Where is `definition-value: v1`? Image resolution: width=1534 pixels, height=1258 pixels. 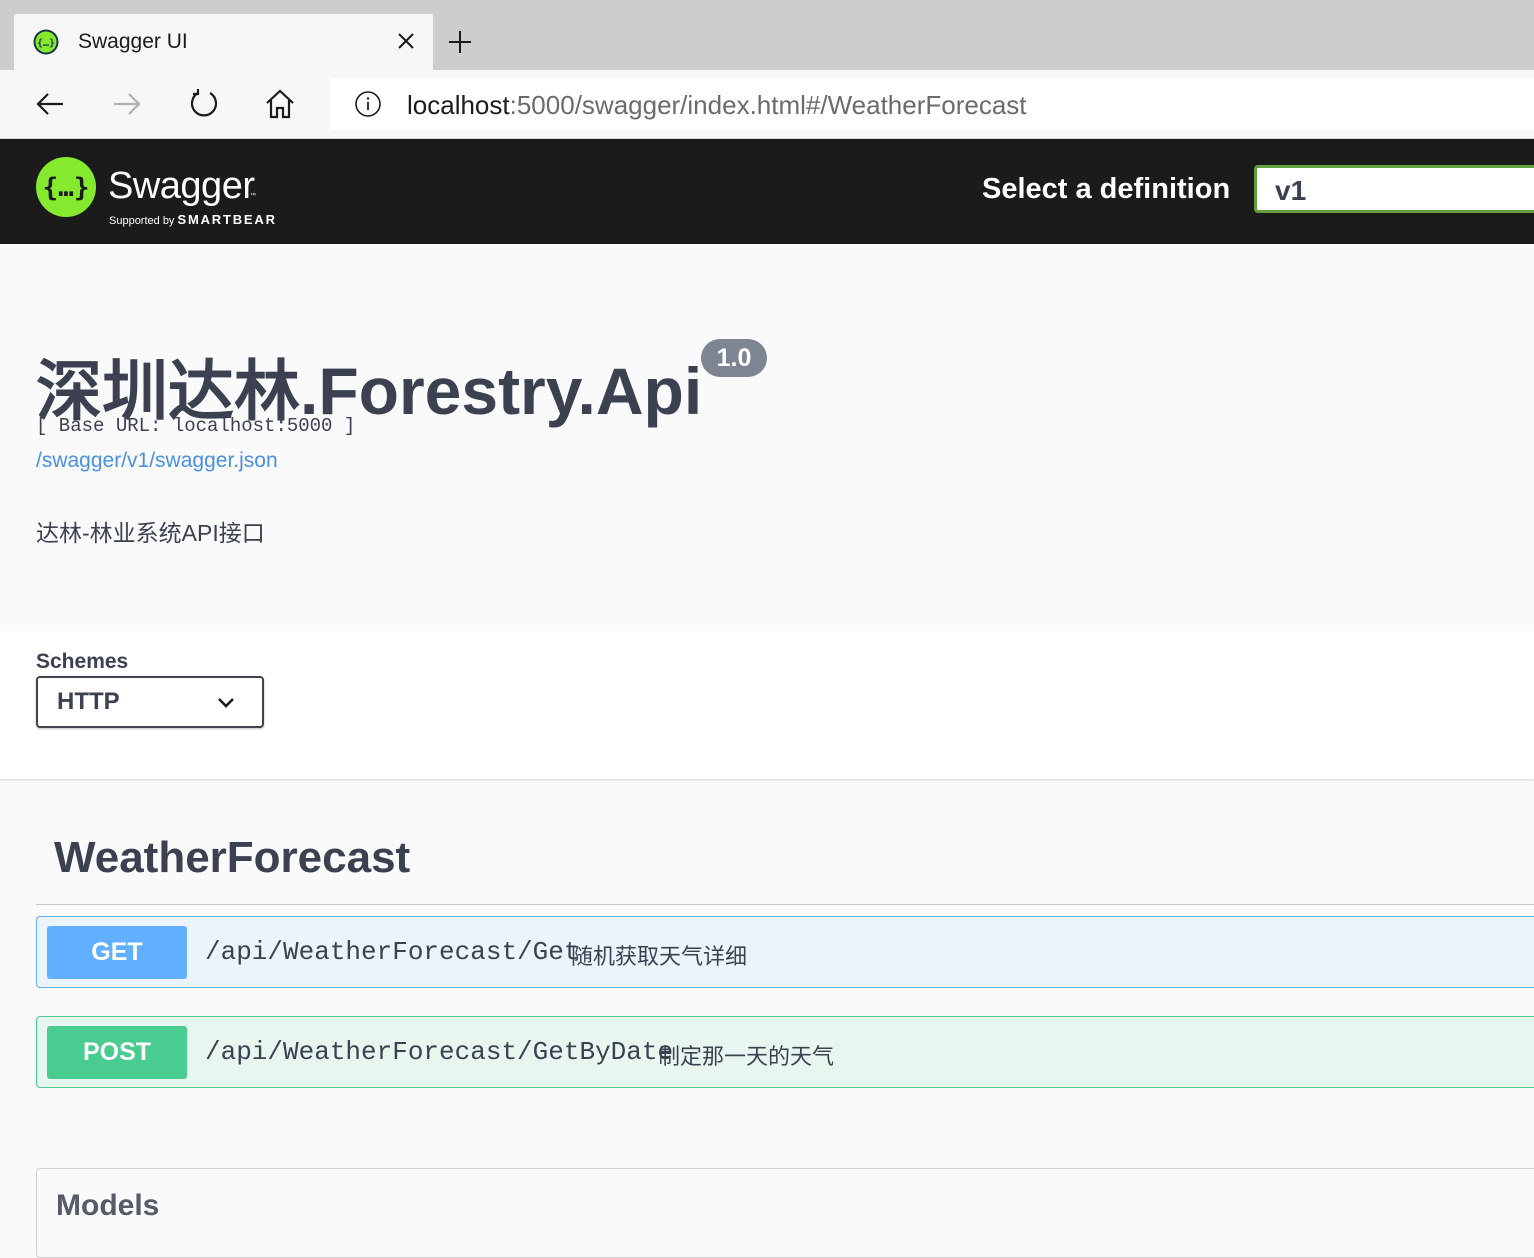 definition-value: v1 is located at coordinates (1291, 190).